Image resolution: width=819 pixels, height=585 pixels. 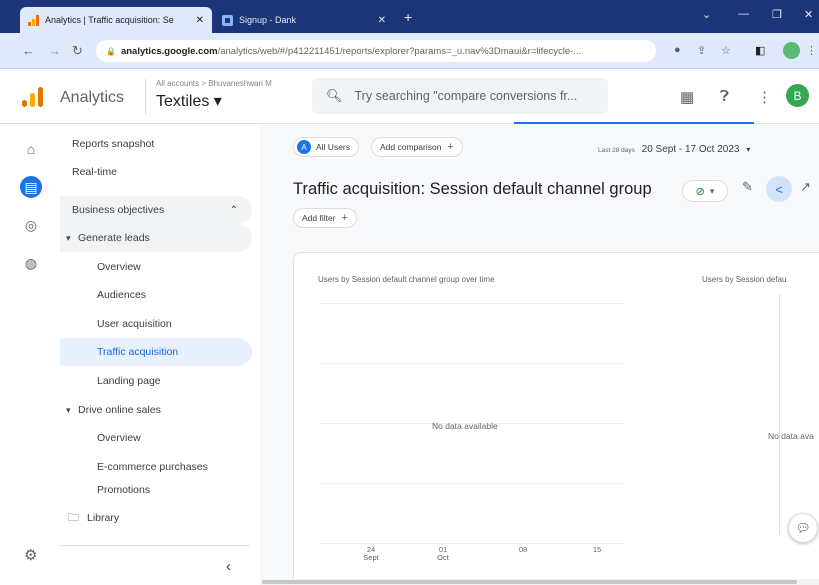 What do you see at coordinates (156, 295) in the screenshot?
I see `nav-item-audiences: Audiences` at bounding box center [156, 295].